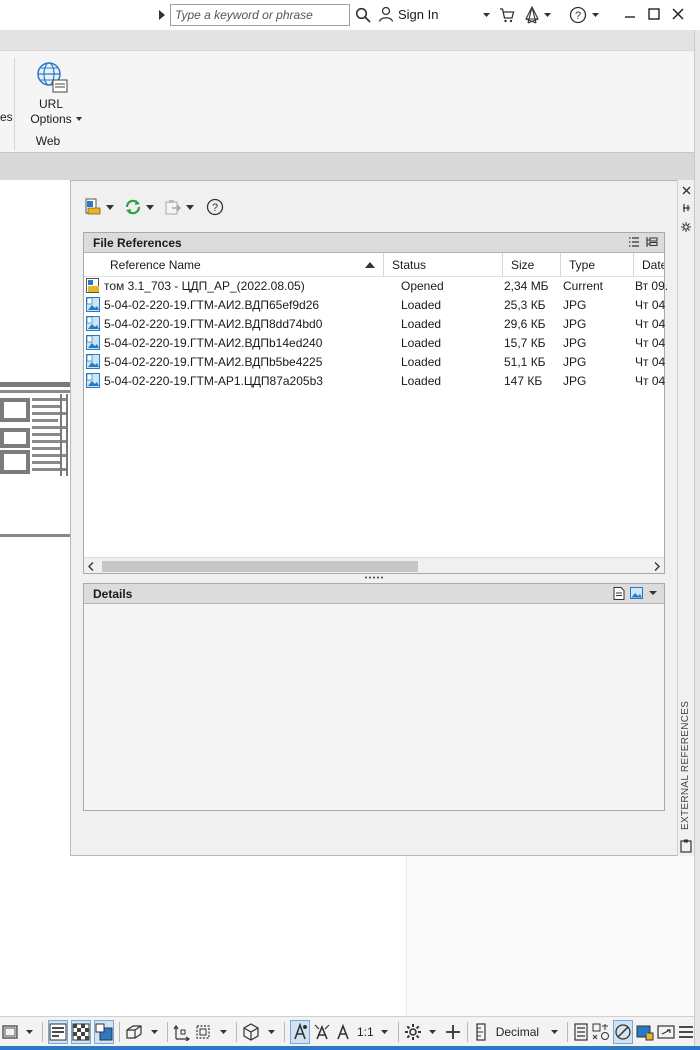  Describe the element at coordinates (595, 15) in the screenshot. I see `help-dropdown-icon` at that location.